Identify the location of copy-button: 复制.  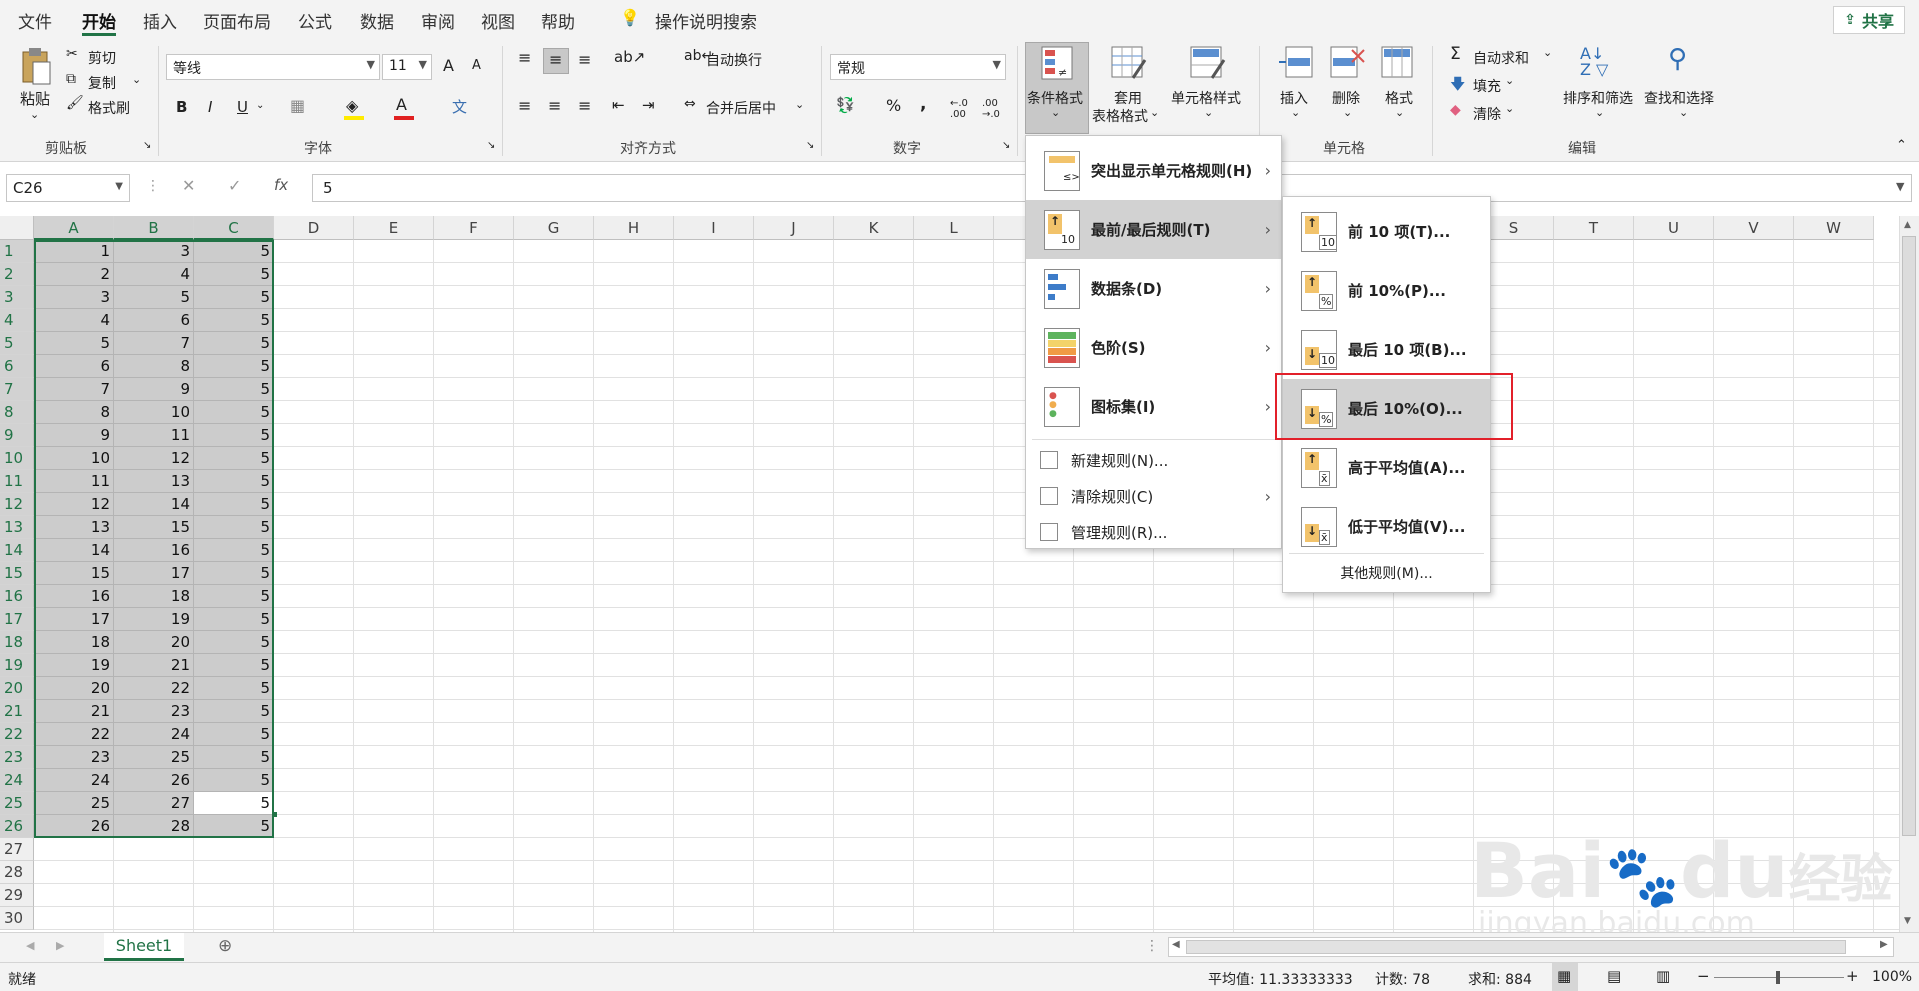
(102, 83).